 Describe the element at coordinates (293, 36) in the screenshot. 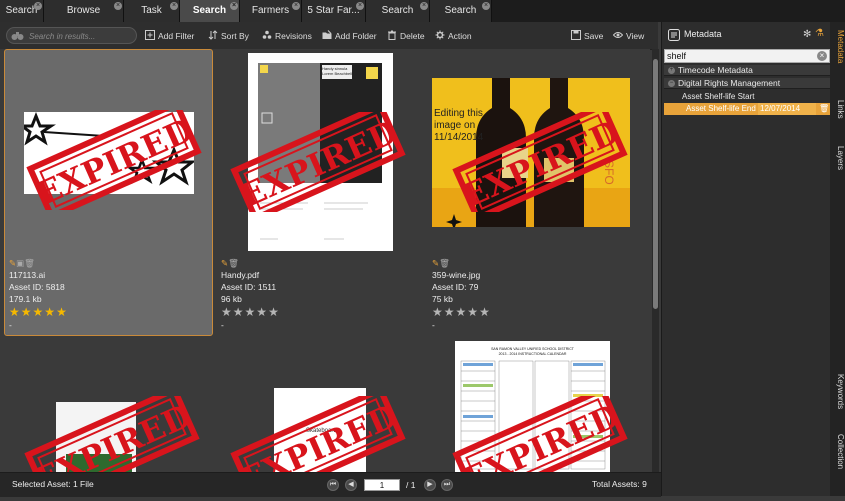

I see `revisions-label: Revisions` at that location.